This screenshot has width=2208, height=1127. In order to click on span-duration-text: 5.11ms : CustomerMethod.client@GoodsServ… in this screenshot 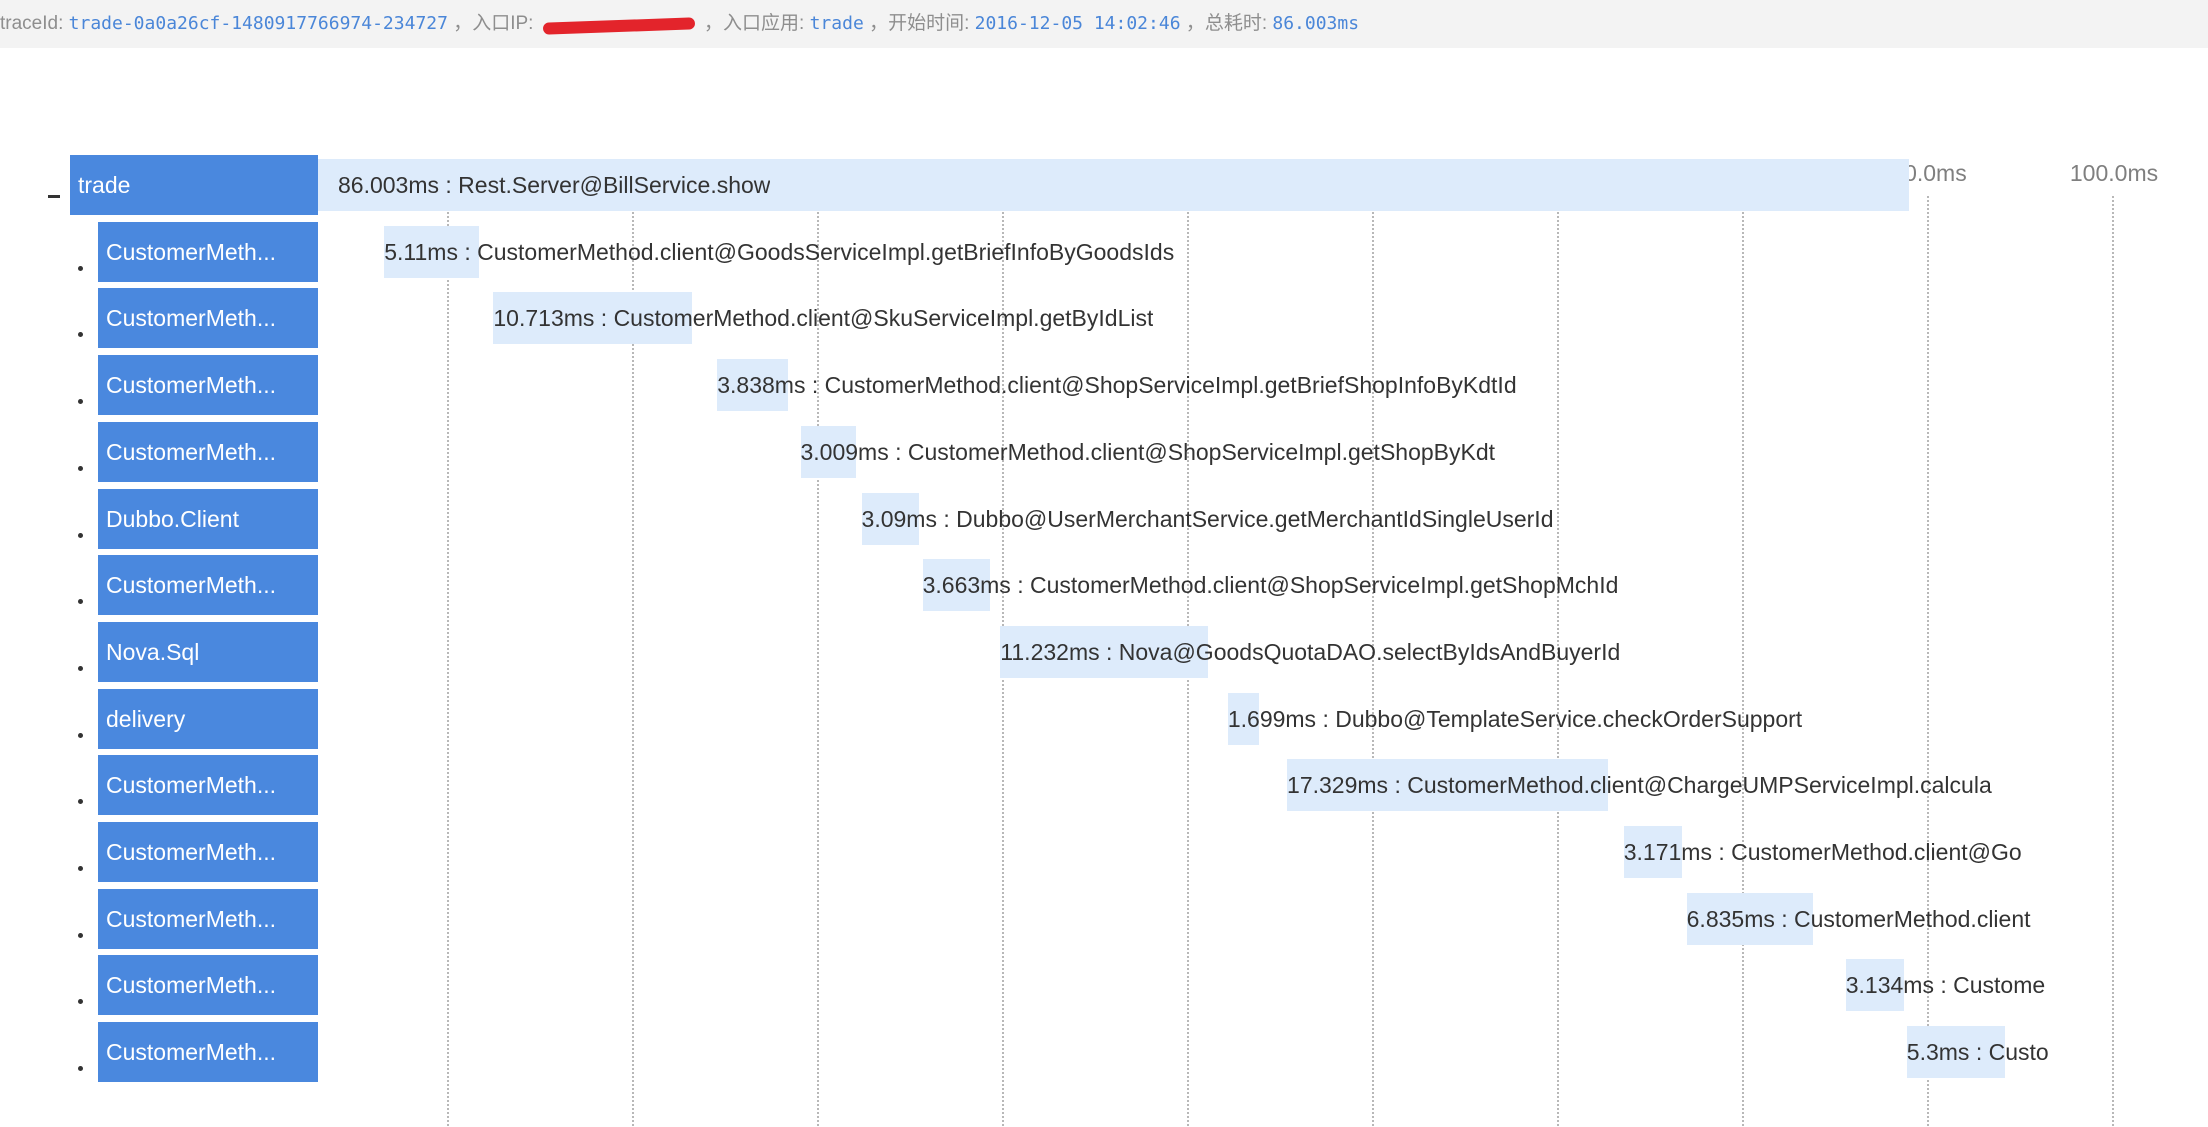, I will do `click(779, 251)`.